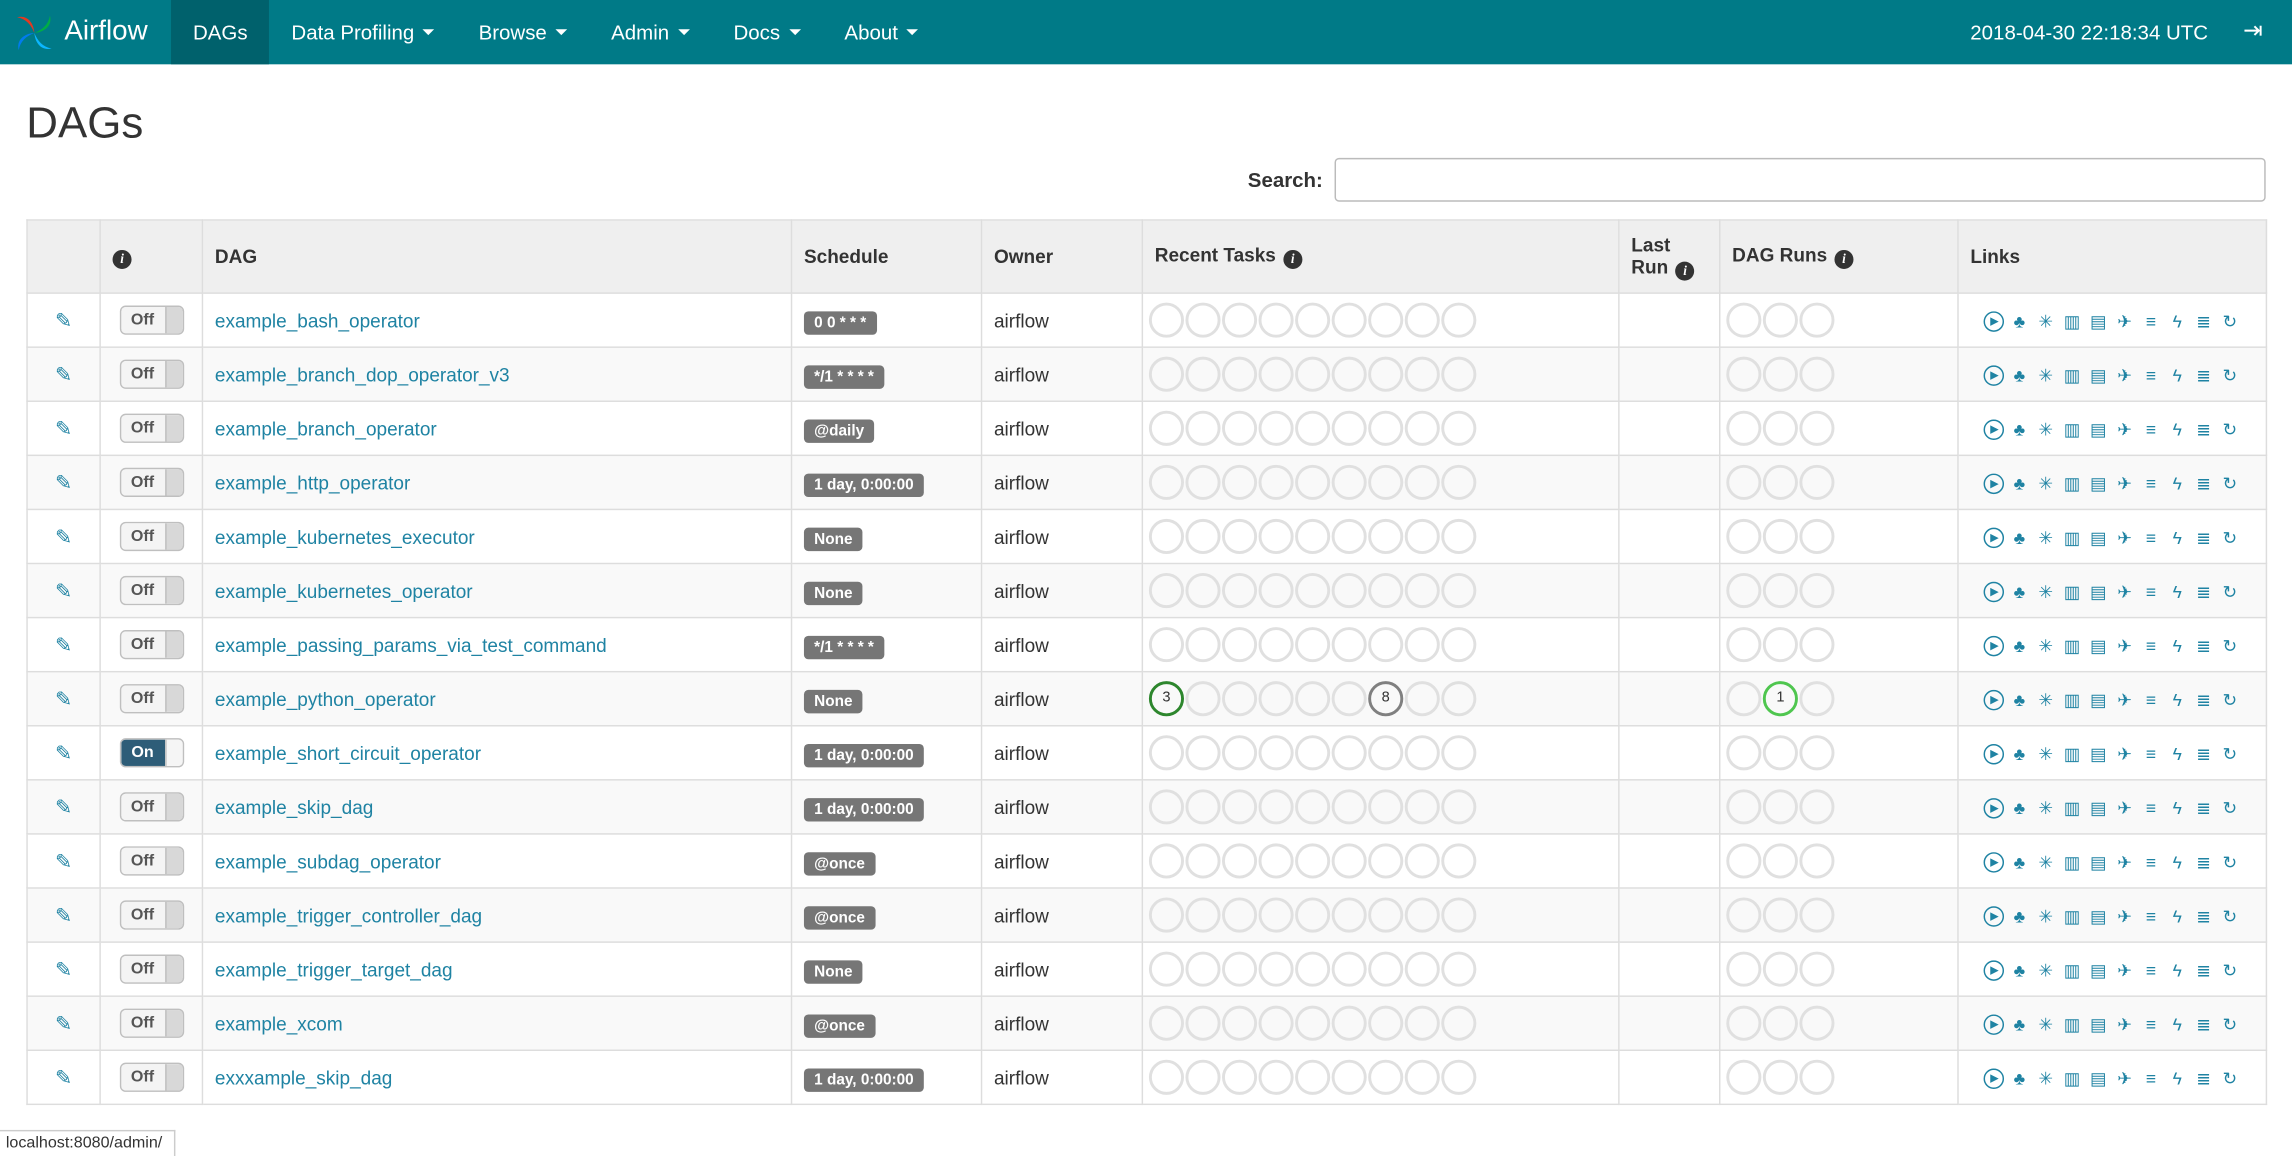  Describe the element at coordinates (328, 861) in the screenshot. I see `dag-link: example_subdag_operator` at that location.